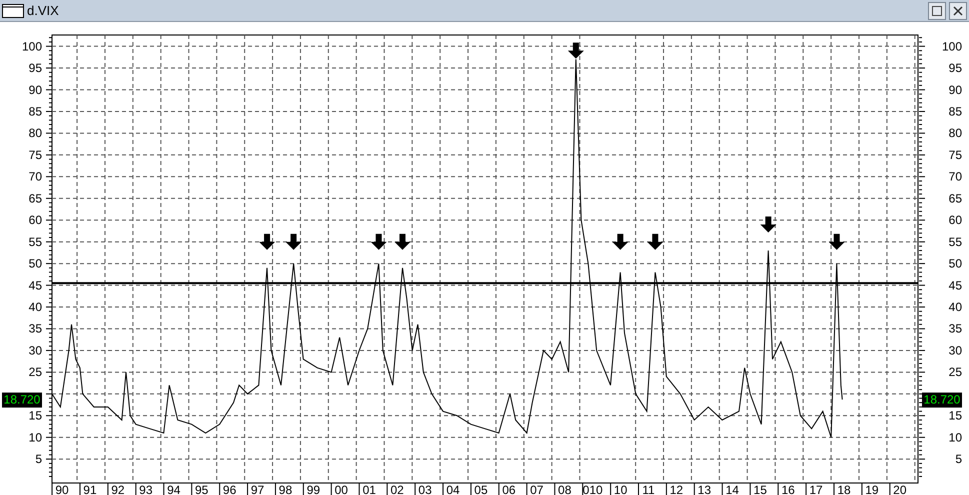 The image size is (969, 495). I want to click on axis-label: 18, so click(844, 489).